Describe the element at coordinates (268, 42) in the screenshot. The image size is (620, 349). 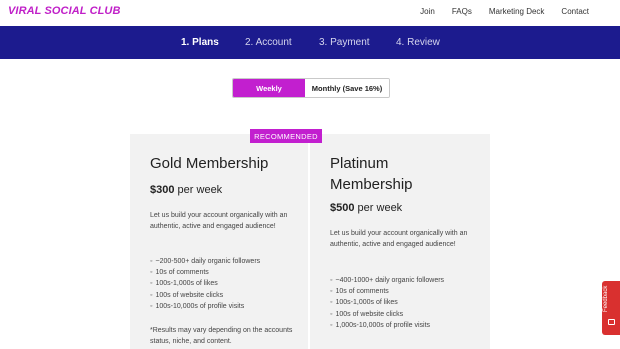
I see `step-account: 2. Account` at that location.